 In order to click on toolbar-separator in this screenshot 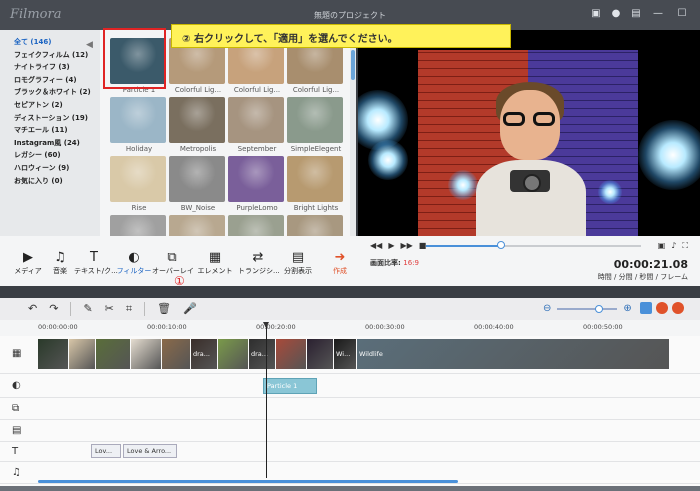, I will do `click(145, 309)`.